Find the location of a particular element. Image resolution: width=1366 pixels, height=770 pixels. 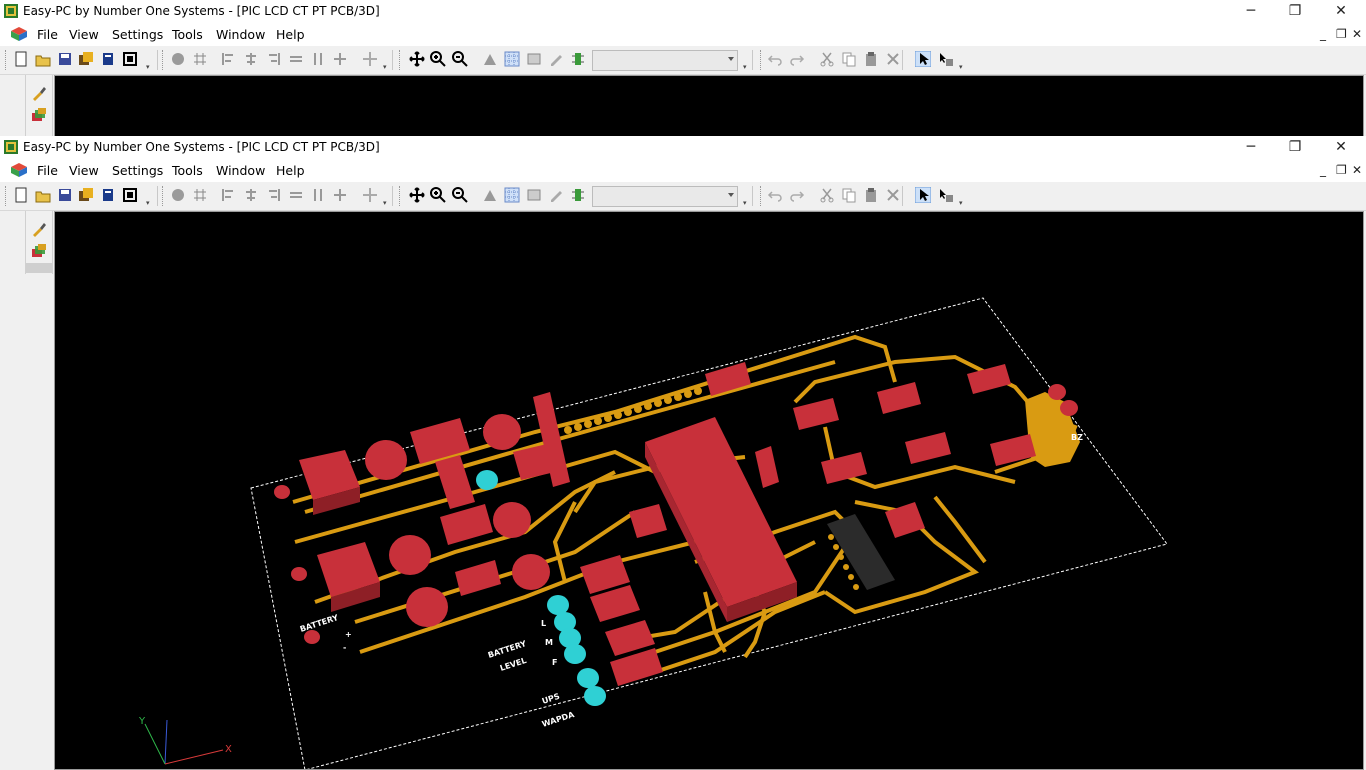

cut-icon is located at coordinates (827, 59).